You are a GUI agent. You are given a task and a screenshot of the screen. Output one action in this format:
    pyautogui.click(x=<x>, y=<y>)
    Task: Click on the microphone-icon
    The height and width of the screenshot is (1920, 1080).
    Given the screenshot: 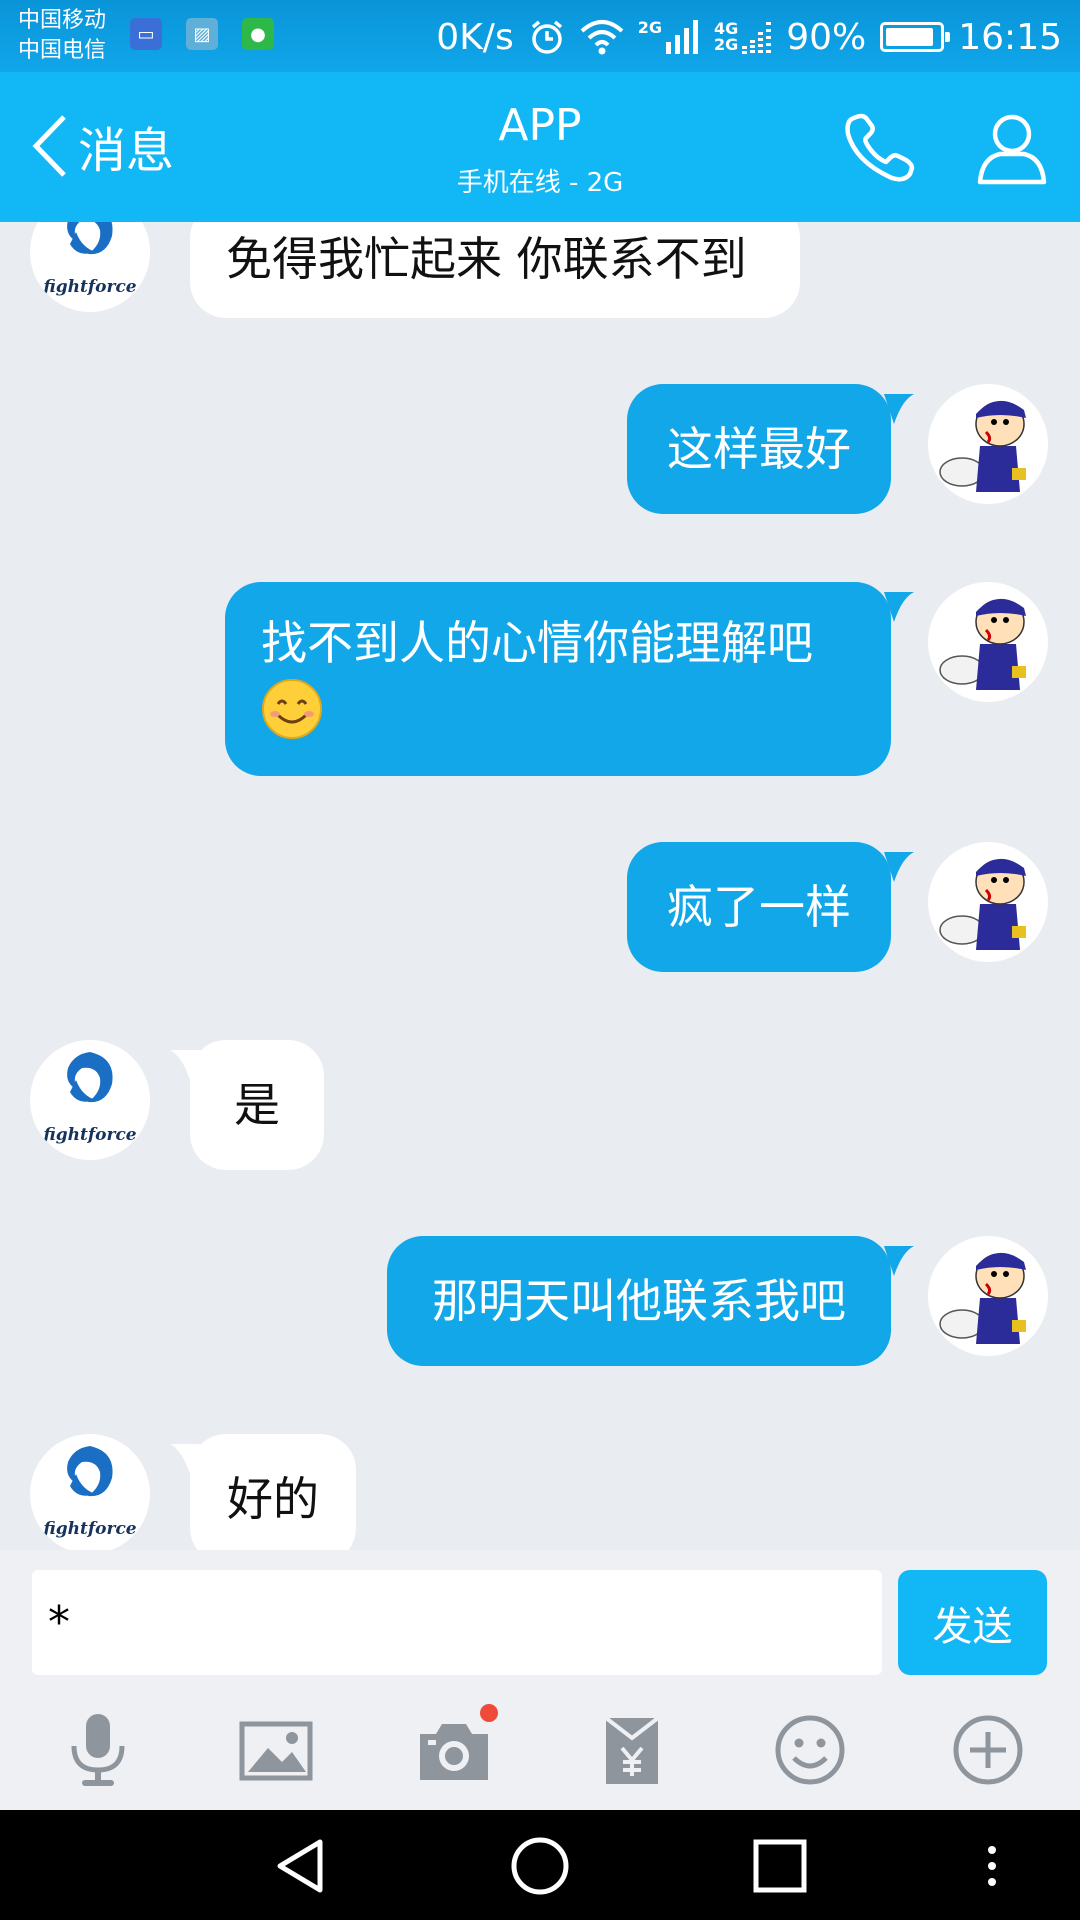 What is the action you would take?
    pyautogui.click(x=98, y=1750)
    